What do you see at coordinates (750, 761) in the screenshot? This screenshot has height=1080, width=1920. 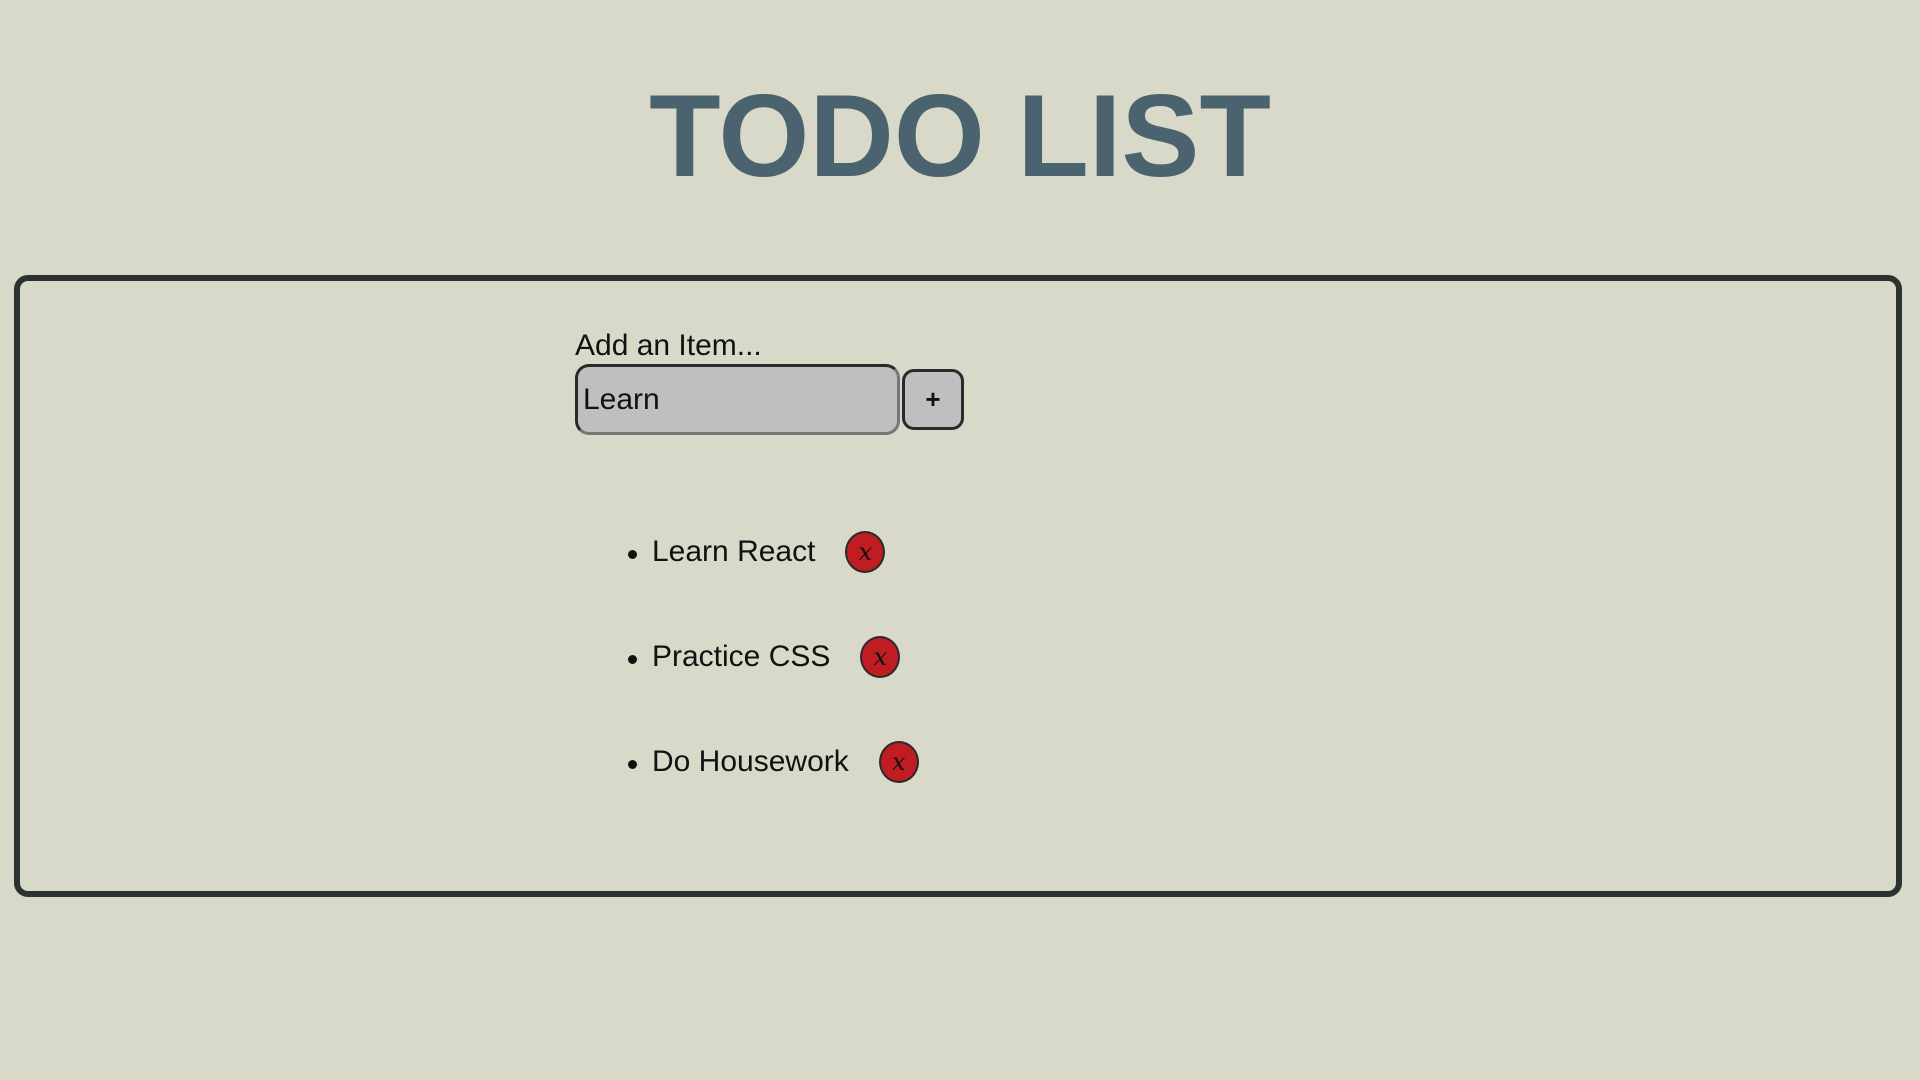 I see `todo-item-text: Do Housework` at bounding box center [750, 761].